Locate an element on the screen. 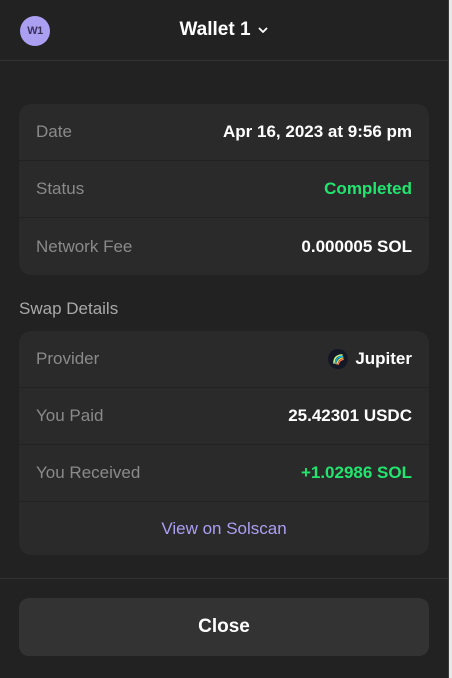  chevron-down-icon is located at coordinates (263, 30).